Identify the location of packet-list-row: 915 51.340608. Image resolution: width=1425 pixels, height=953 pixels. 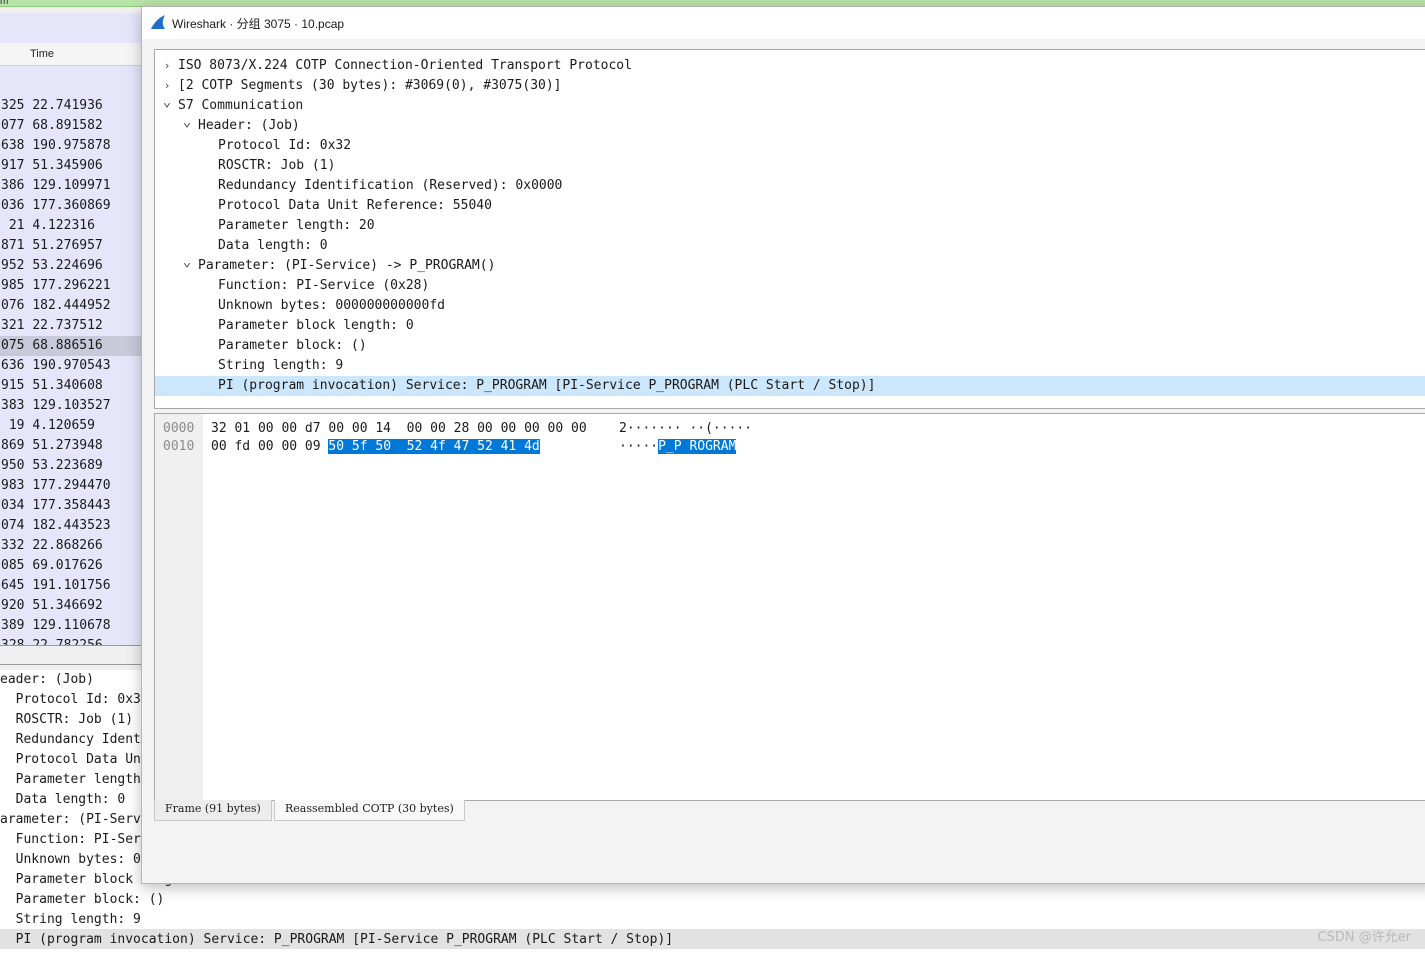
(70, 386).